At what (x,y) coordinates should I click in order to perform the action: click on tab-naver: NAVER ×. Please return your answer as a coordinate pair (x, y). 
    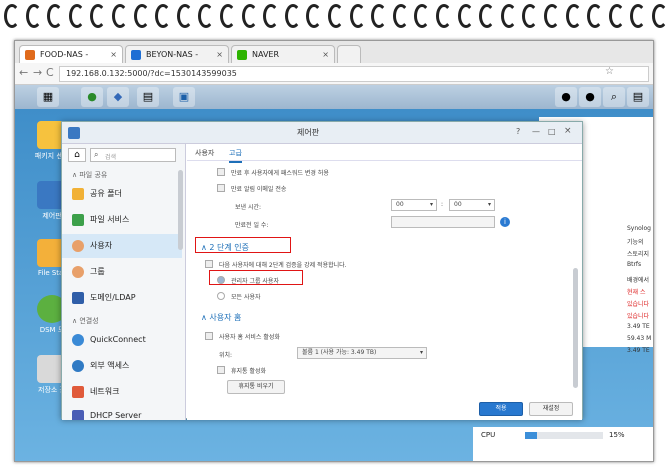
    Looking at the image, I should click on (283, 54).